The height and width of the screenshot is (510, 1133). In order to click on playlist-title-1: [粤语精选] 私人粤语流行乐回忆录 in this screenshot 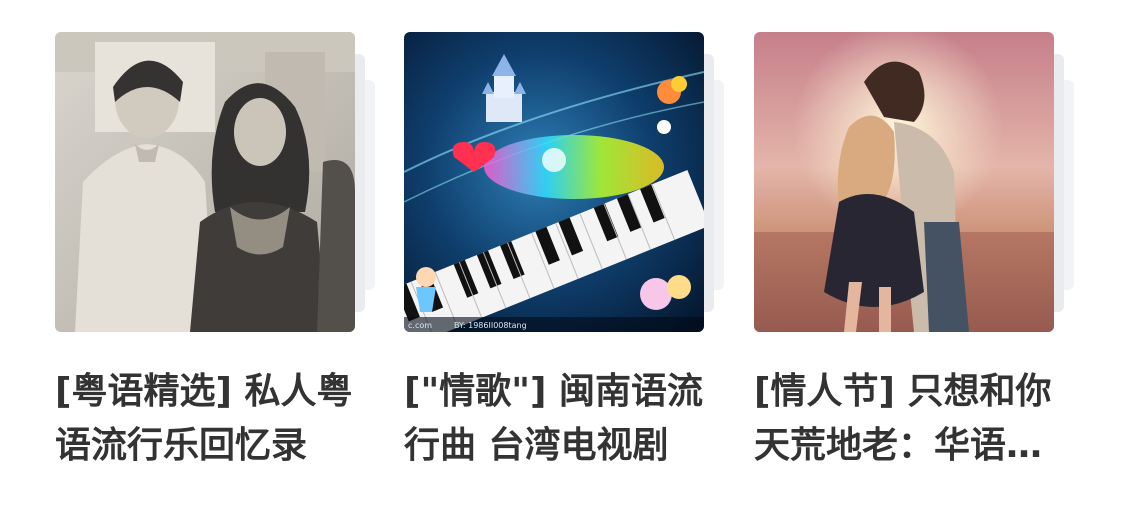, I will do `click(207, 419)`.